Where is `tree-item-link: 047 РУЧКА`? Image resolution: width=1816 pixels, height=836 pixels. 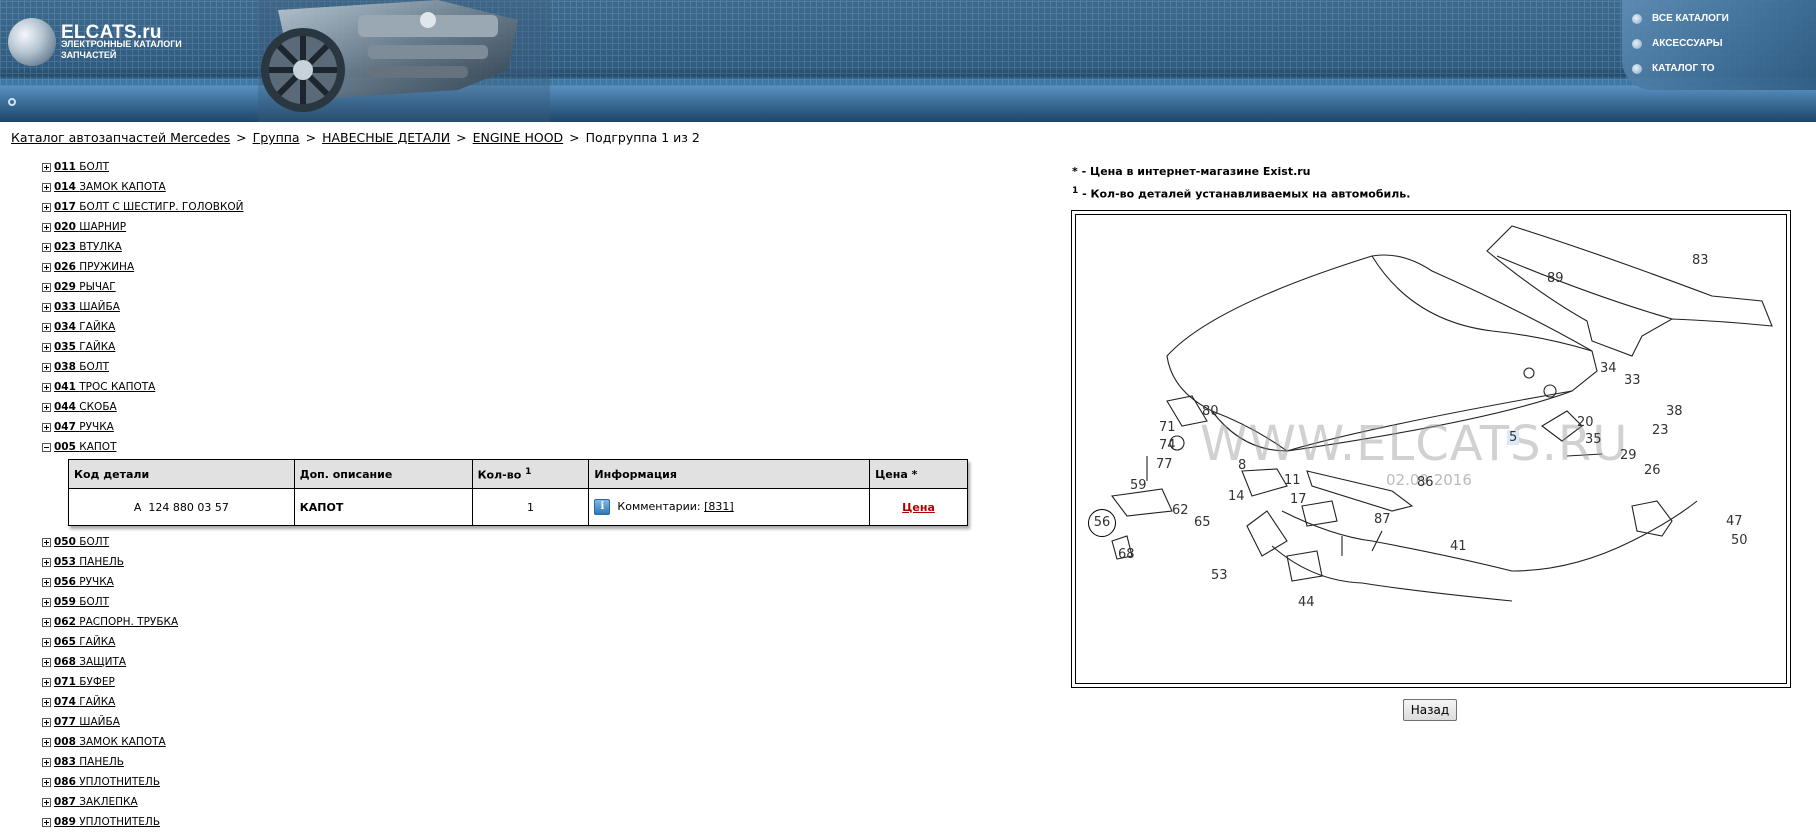
tree-item-link: 047 РУЧКА is located at coordinates (84, 427).